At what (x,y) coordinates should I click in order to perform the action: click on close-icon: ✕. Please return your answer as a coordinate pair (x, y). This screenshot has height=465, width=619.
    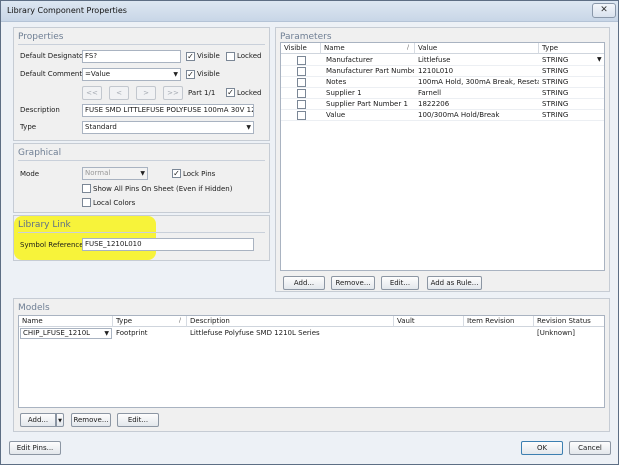
    Looking at the image, I should click on (604, 10).